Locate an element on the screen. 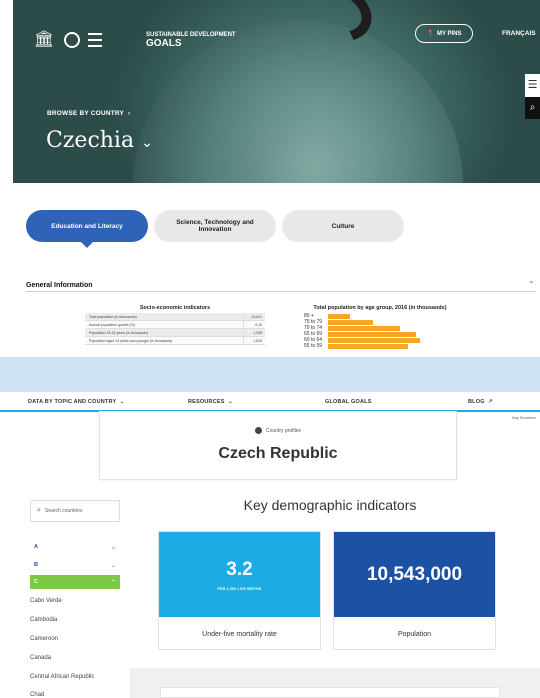  kpi-unit: PER 1,000 LIVE BIRTHS is located at coordinates (239, 588).